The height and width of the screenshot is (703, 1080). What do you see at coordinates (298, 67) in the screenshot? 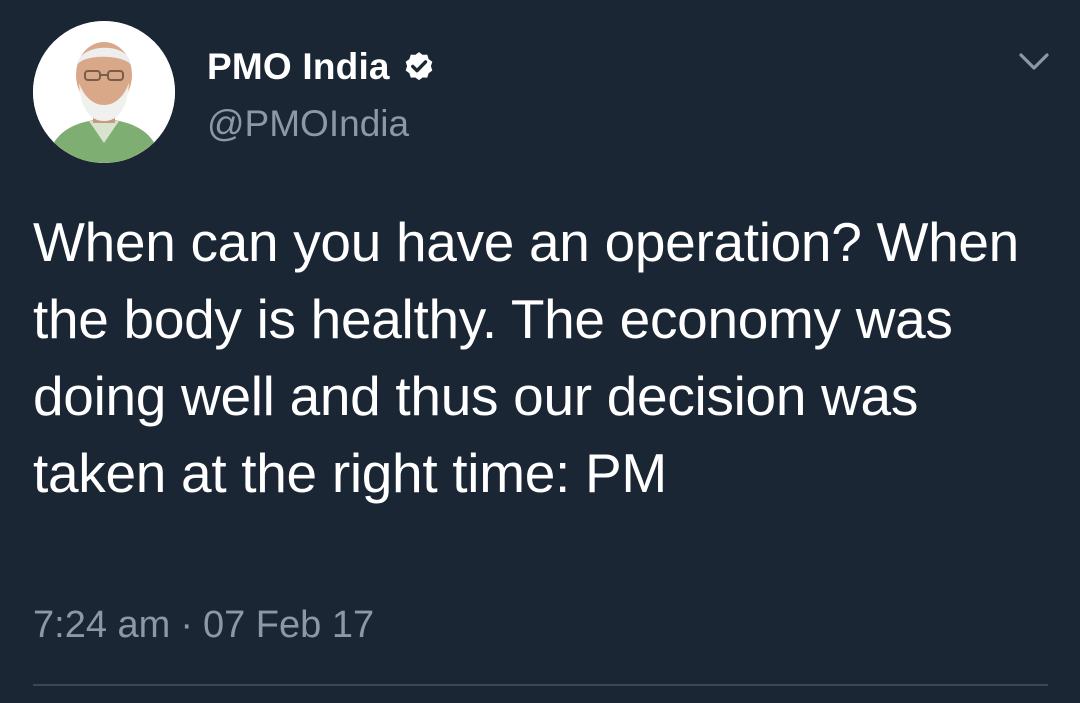
I see `display-name: PMO India` at bounding box center [298, 67].